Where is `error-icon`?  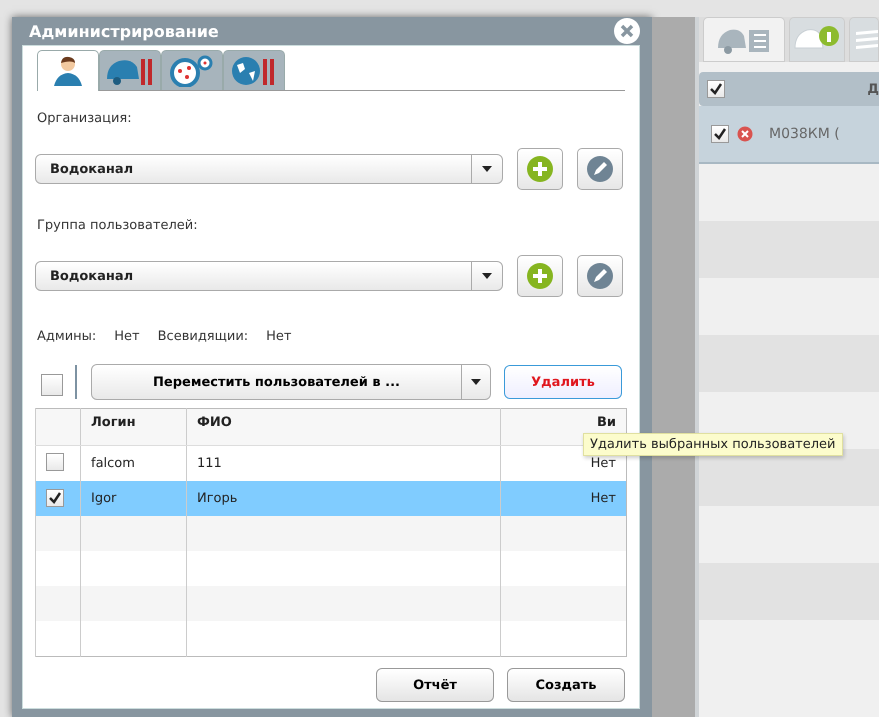
error-icon is located at coordinates (745, 134).